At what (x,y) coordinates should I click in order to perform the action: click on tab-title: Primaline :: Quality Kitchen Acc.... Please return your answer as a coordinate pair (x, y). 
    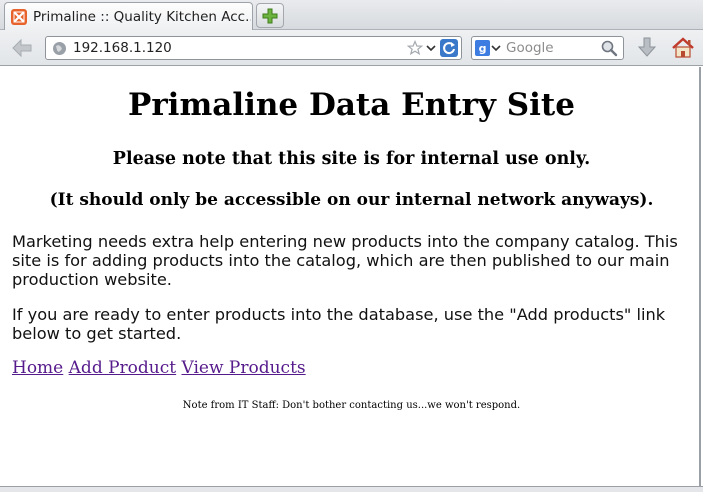
    Looking at the image, I should click on (142, 16).